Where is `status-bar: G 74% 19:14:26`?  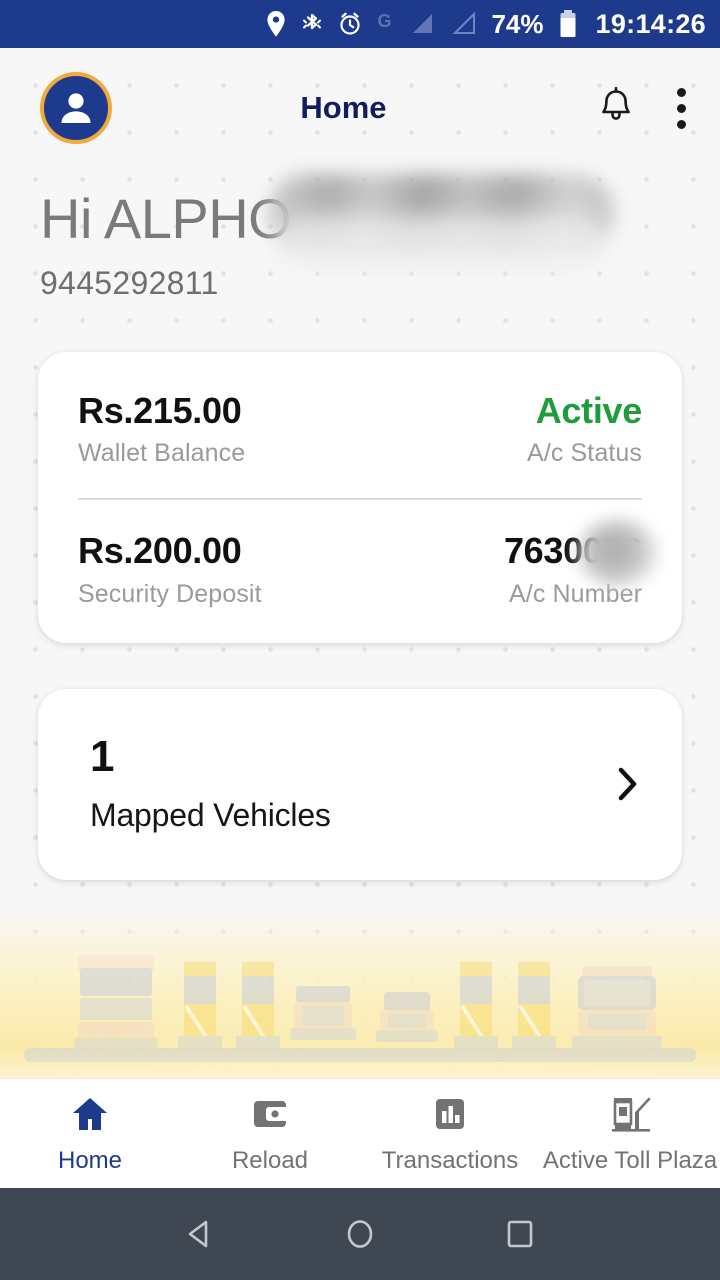 status-bar: G 74% 19:14:26 is located at coordinates (360, 24).